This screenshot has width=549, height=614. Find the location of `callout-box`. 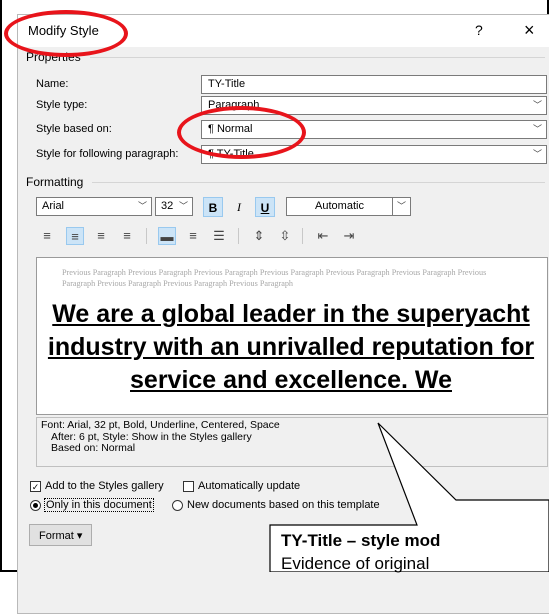

callout-box is located at coordinates (409, 497).